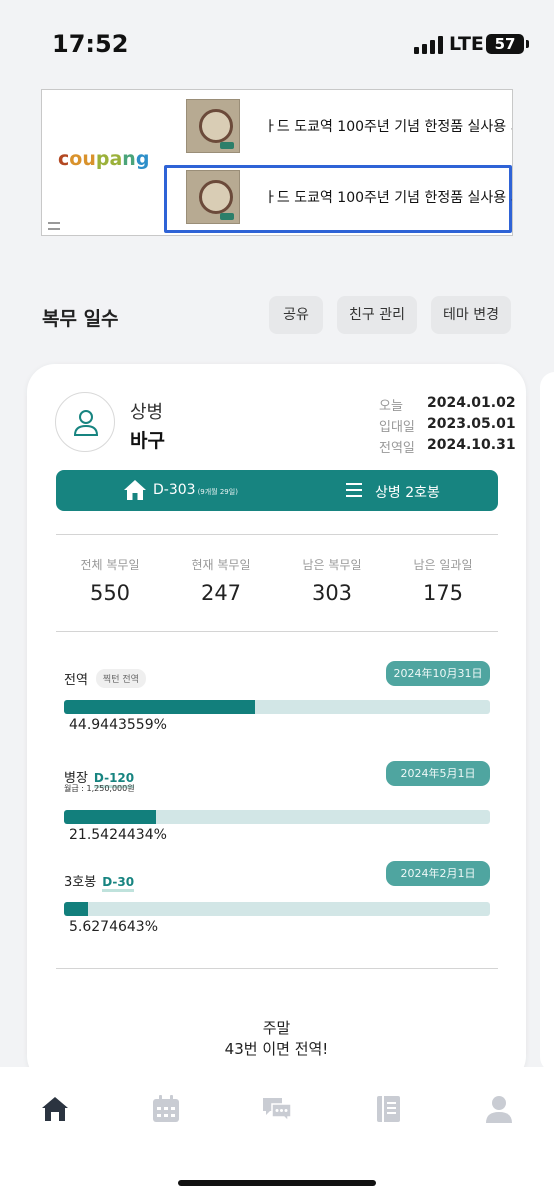 This screenshot has height=1200, width=554. What do you see at coordinates (388, 127) in the screenshot?
I see `ad-item-text: ㅏ드 도쿄역 100주년 기념 한정품 실사용 가능` at bounding box center [388, 127].